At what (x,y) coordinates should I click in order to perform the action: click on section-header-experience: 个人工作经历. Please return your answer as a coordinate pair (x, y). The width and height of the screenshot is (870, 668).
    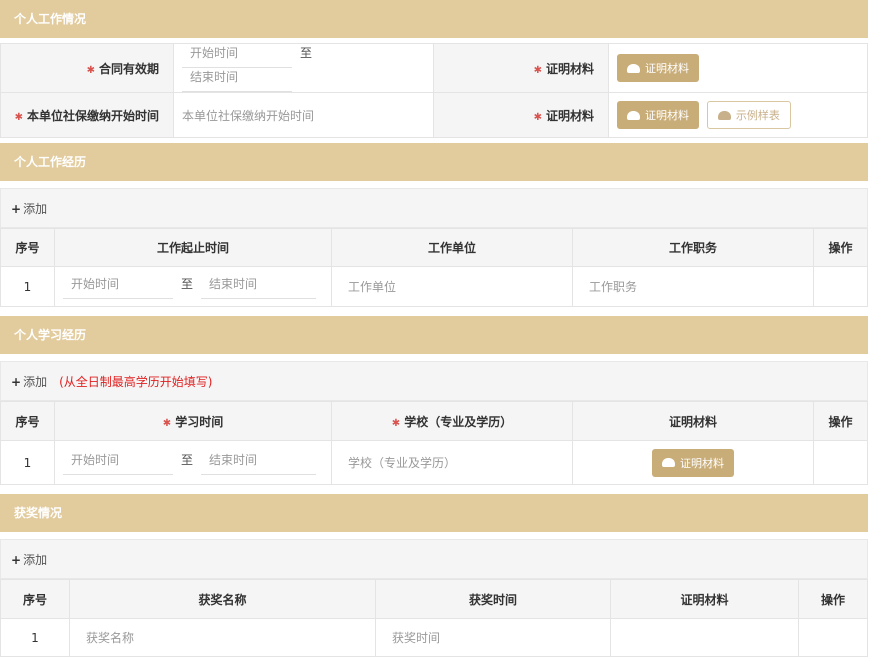
    Looking at the image, I should click on (434, 162).